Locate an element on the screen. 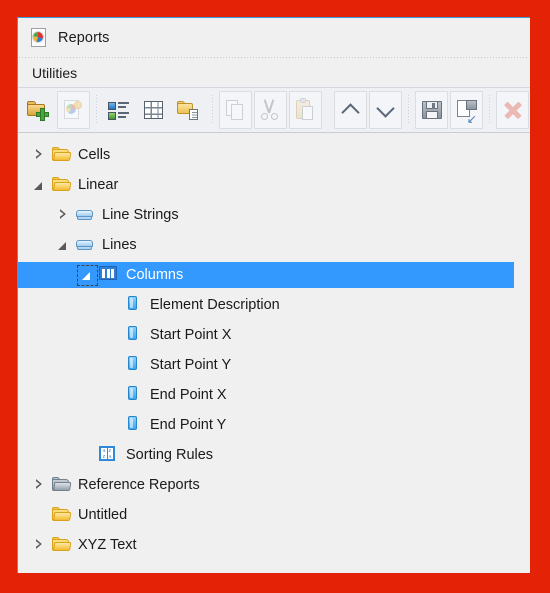  chevron-down-icon is located at coordinates (386, 110).